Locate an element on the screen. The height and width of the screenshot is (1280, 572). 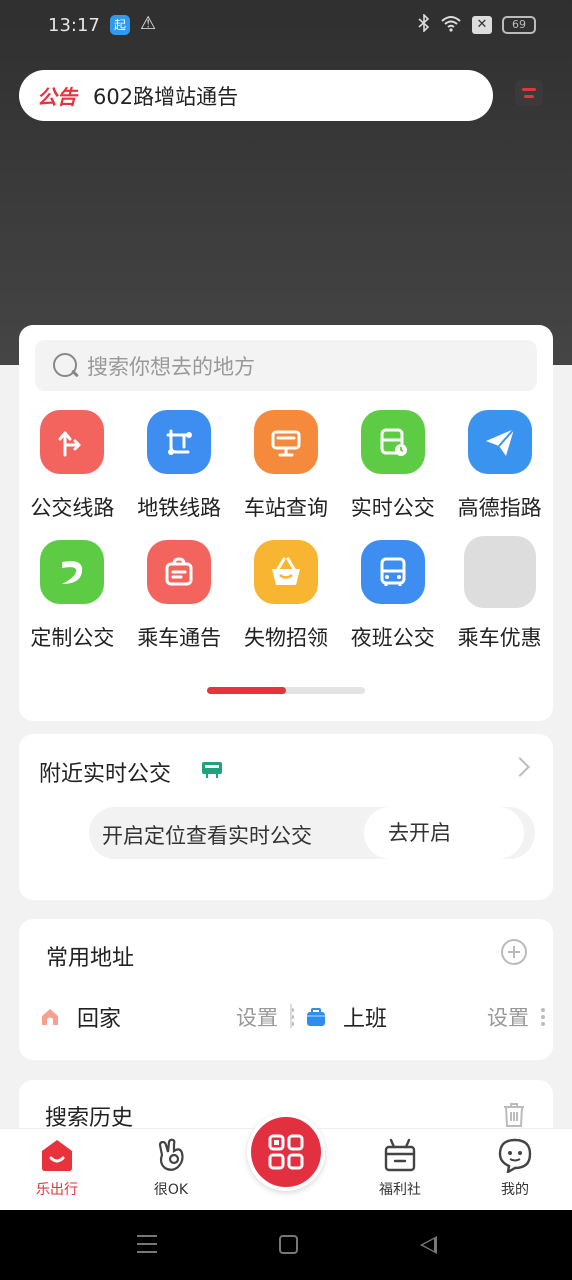
service-lost-found: 失物招领 is located at coordinates (286, 596).